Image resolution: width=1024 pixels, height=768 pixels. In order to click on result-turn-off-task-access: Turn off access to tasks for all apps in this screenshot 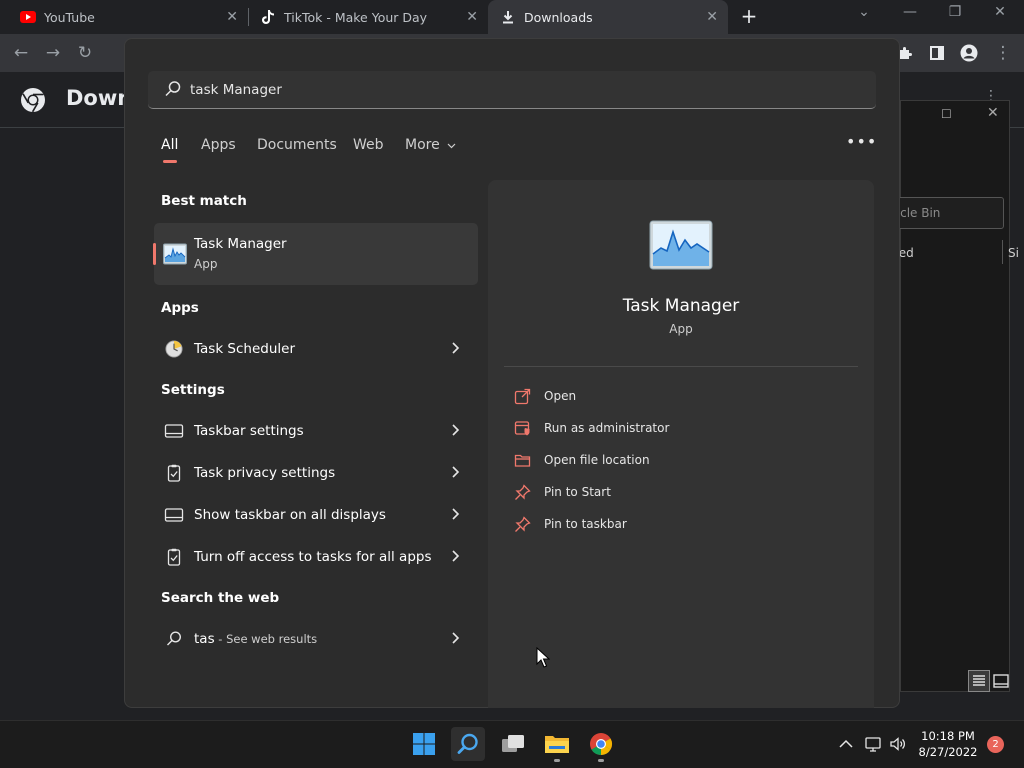, I will do `click(316, 557)`.